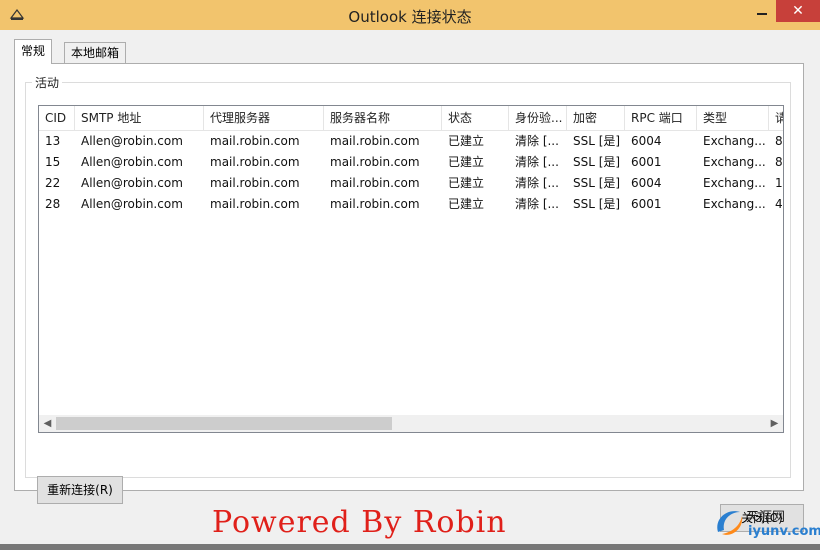 The width and height of the screenshot is (820, 550). What do you see at coordinates (53, 183) in the screenshot?
I see `cell-cid: 22` at bounding box center [53, 183].